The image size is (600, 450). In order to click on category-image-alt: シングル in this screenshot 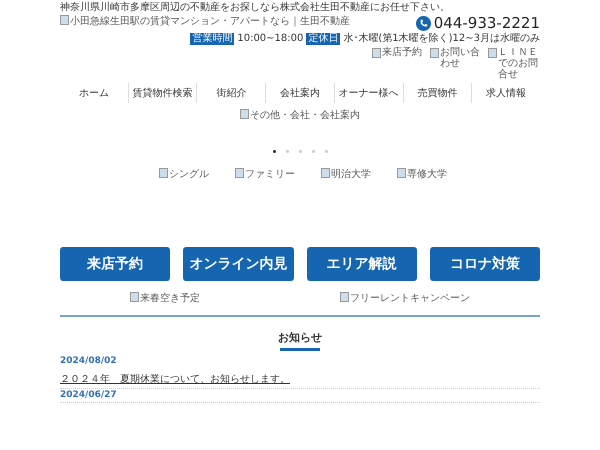, I will do `click(184, 174)`.